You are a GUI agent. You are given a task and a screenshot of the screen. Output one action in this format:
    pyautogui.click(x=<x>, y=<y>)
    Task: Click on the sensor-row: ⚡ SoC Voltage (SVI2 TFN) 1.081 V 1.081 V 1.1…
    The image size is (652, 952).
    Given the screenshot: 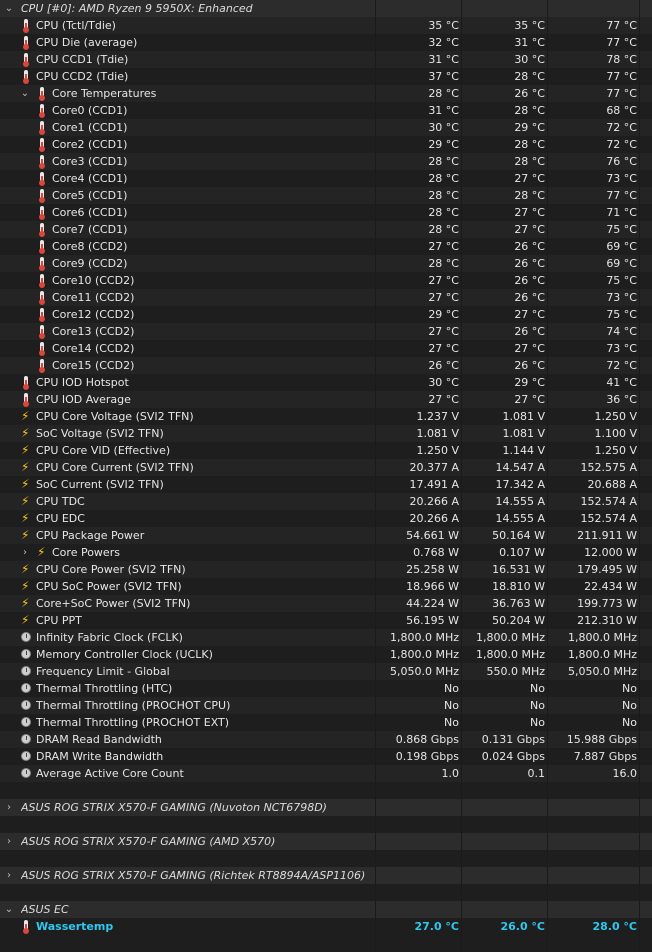 What is the action you would take?
    pyautogui.click(x=326, y=433)
    